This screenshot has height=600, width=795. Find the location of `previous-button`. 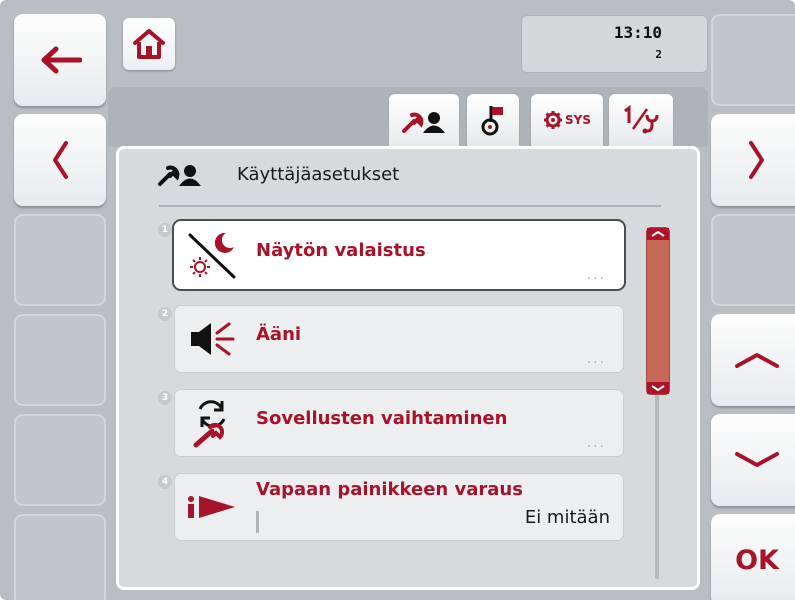

previous-button is located at coordinates (60, 160).